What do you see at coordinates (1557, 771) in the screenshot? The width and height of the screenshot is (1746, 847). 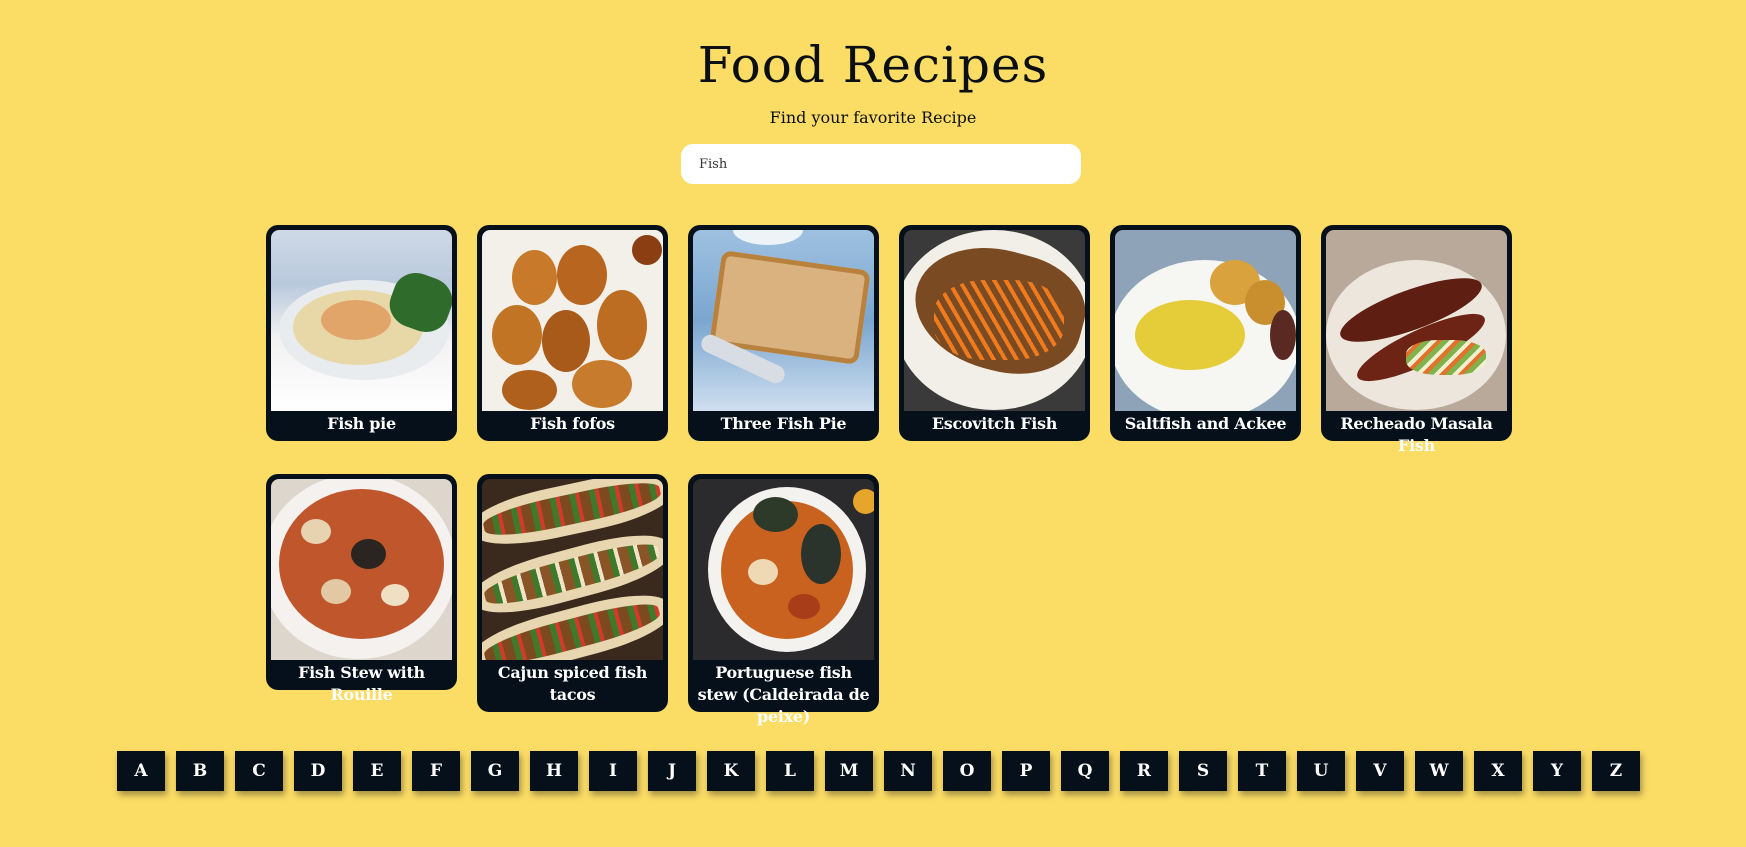 I see `letter-button-y: Y` at bounding box center [1557, 771].